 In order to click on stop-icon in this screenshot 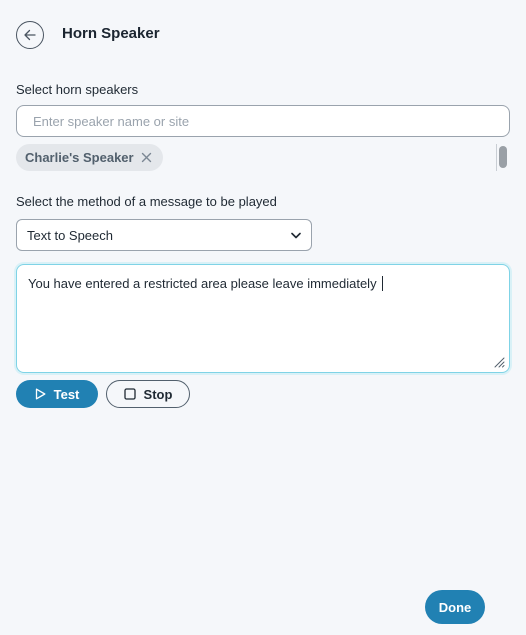, I will do `click(129, 394)`.